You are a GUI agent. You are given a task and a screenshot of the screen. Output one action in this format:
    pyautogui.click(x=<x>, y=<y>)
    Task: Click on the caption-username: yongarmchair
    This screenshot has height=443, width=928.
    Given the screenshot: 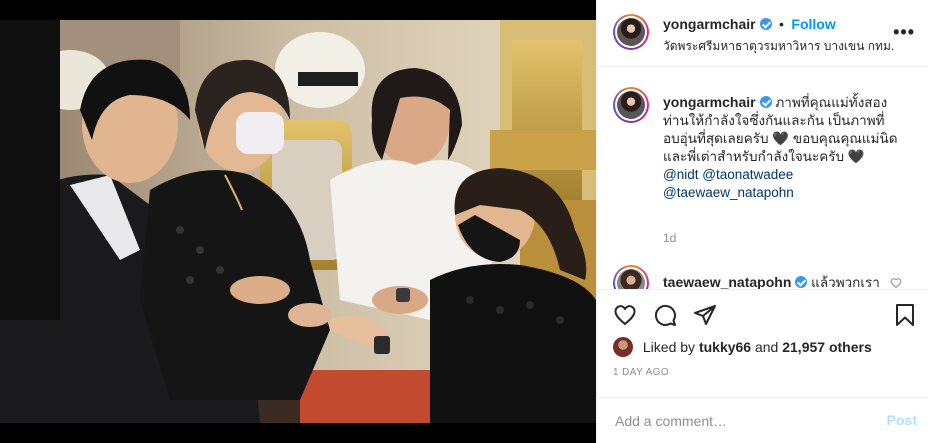 What is the action you would take?
    pyautogui.click(x=709, y=102)
    